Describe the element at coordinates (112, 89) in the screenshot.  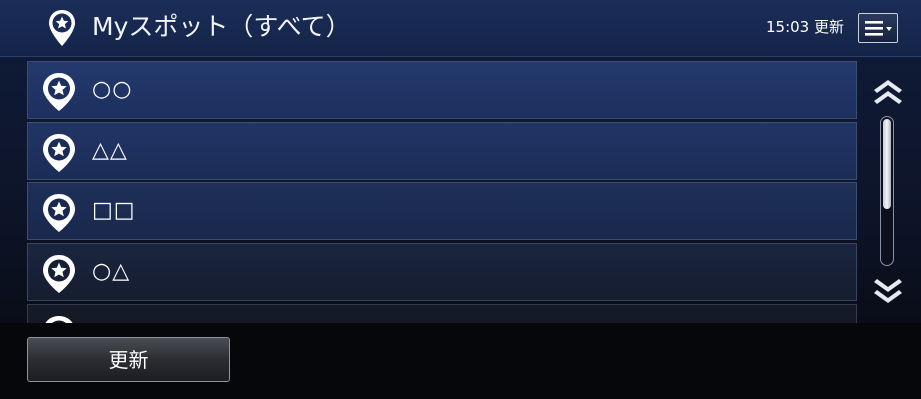
I see `list-item-label: ○○` at that location.